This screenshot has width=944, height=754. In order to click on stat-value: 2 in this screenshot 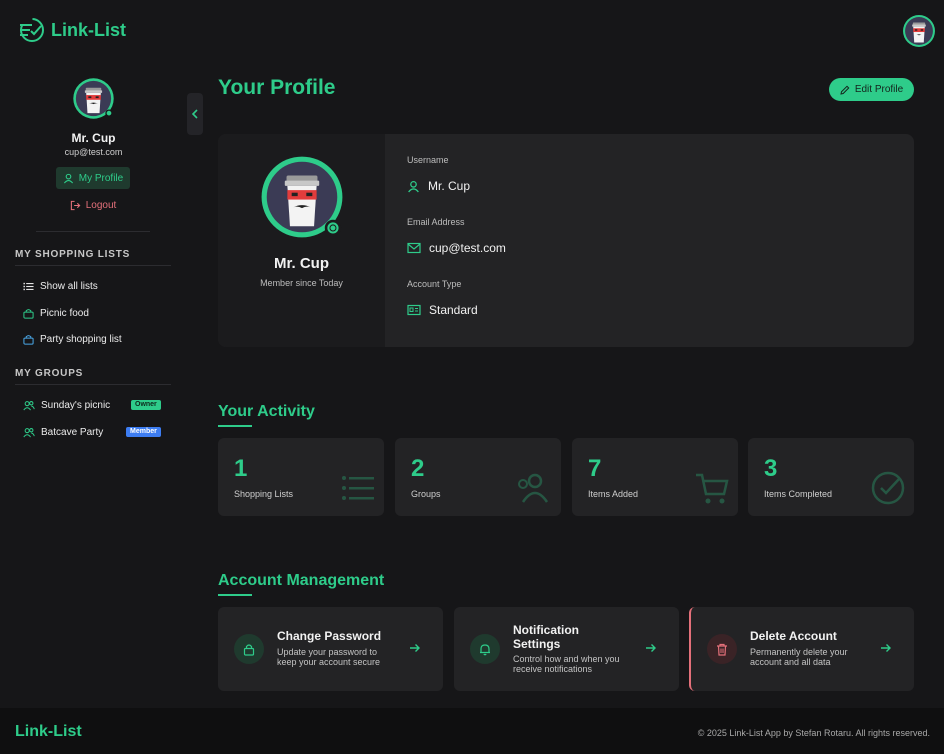, I will do `click(418, 468)`.